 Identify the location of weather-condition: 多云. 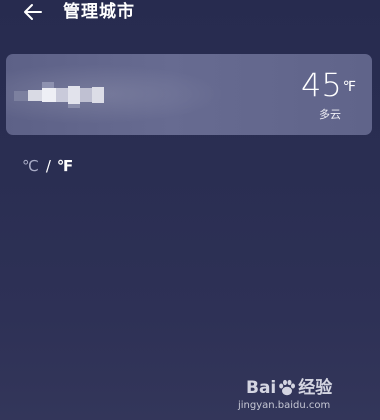
(330, 114).